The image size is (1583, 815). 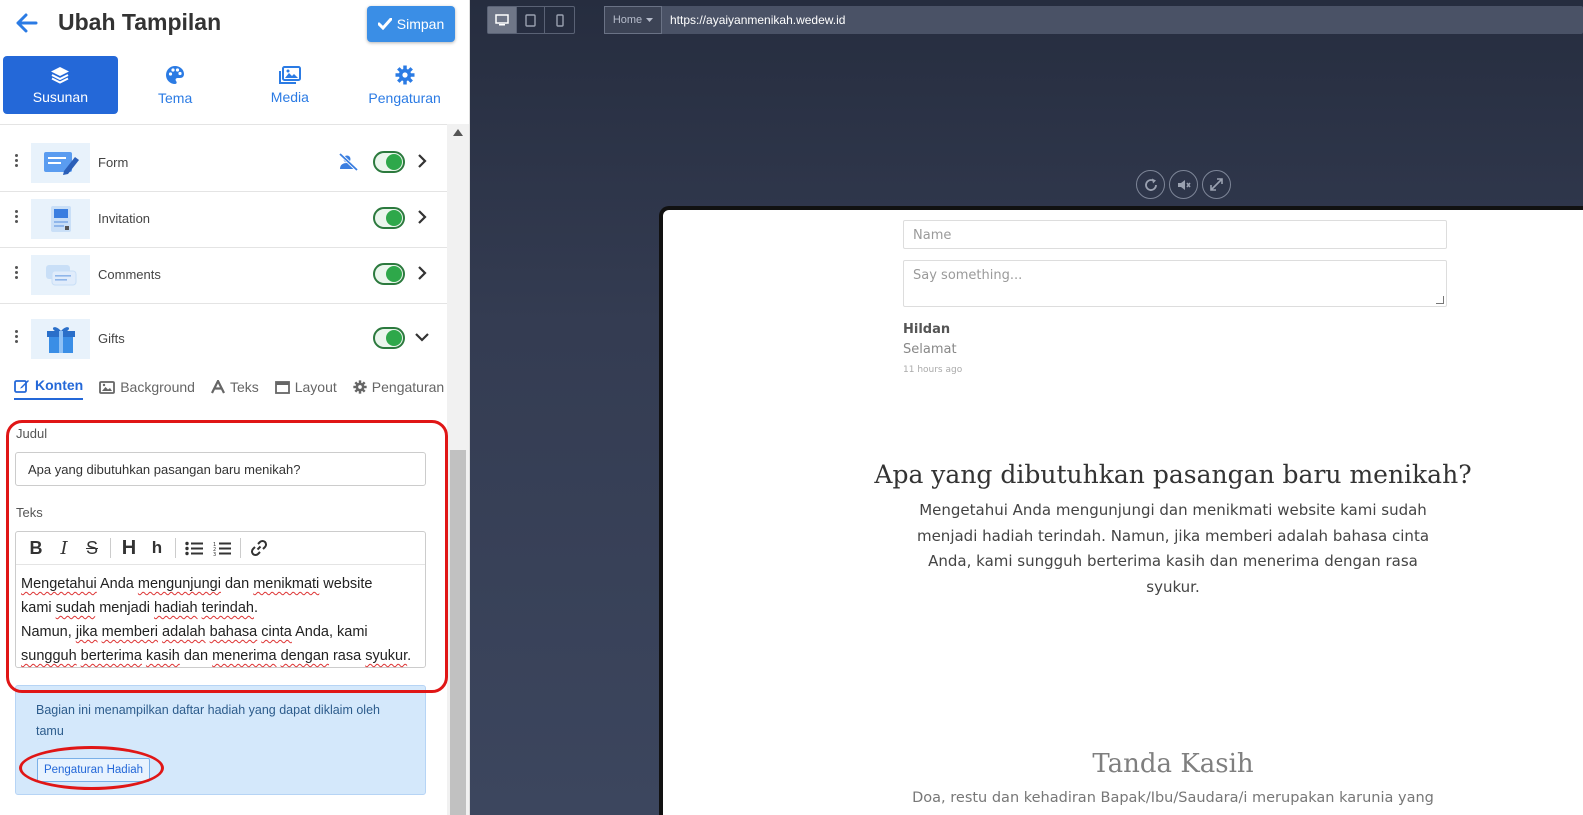 What do you see at coordinates (60, 96) in the screenshot?
I see `tab-label: Susunan` at bounding box center [60, 96].